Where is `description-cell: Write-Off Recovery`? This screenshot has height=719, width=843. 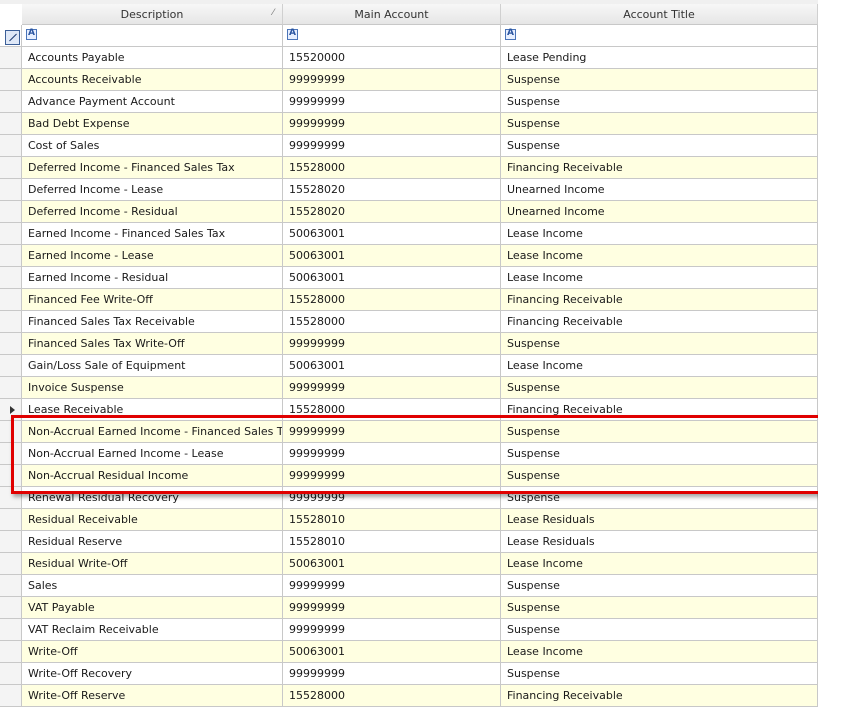
description-cell: Write-Off Recovery is located at coordinates (152, 674).